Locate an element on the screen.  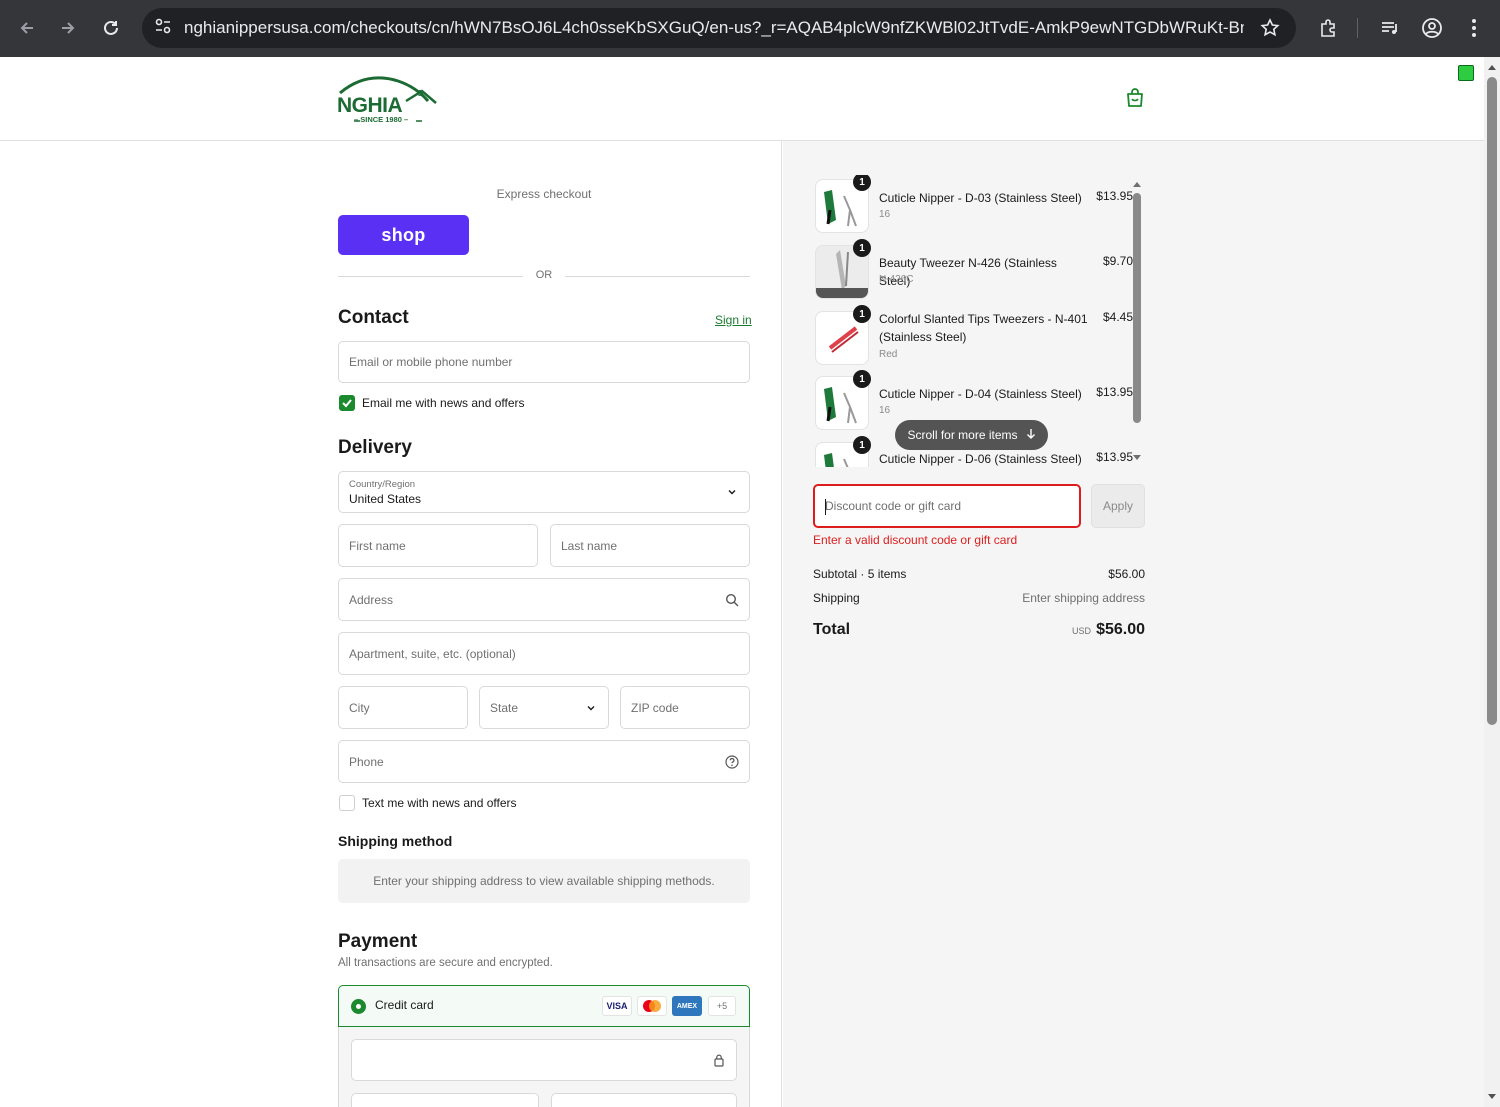
last-name-field: Last name is located at coordinates (650, 545).